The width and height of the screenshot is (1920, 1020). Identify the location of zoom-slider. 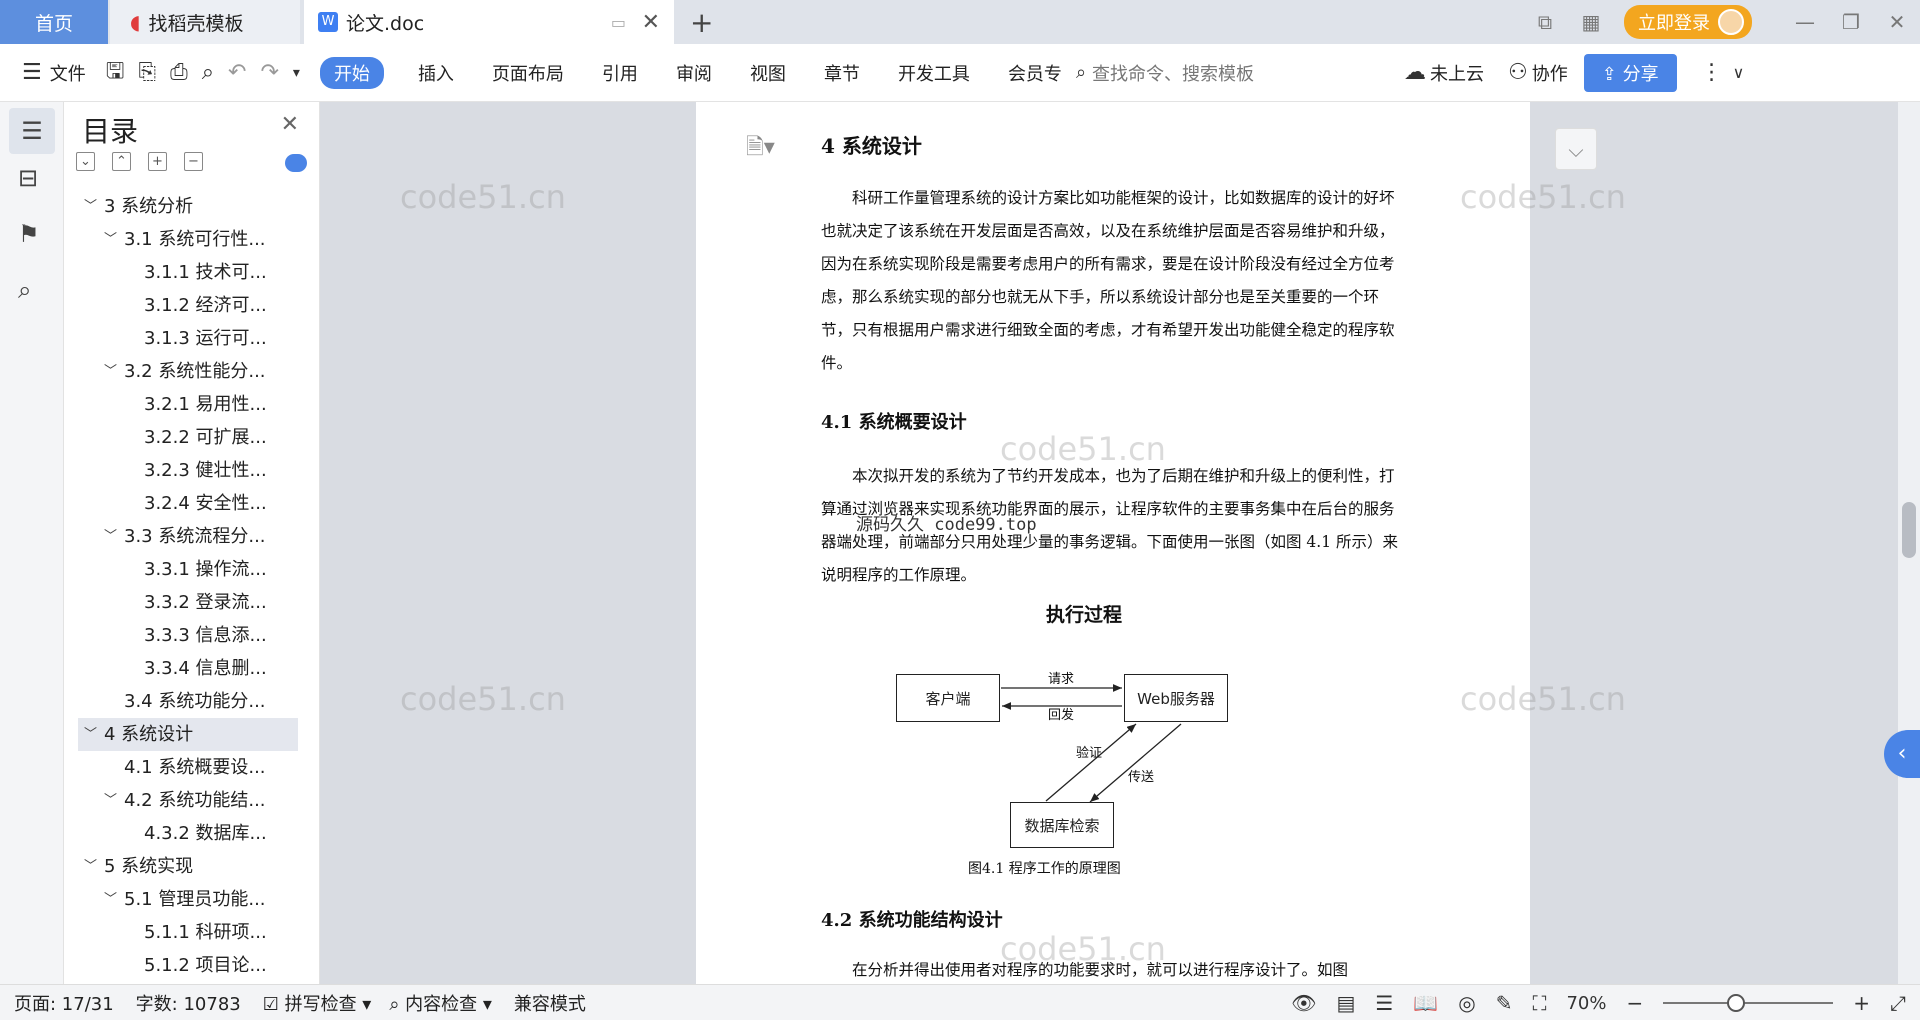
(1748, 1003).